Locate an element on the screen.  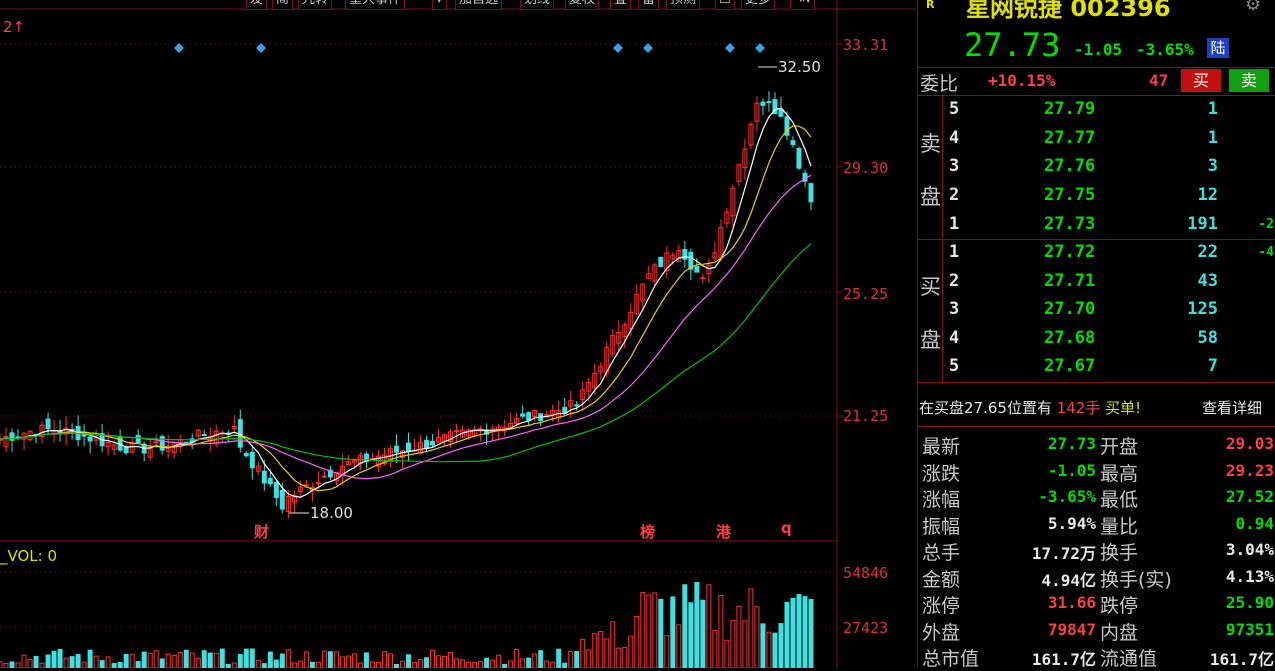
event-mark-finance: 财 is located at coordinates (261, 531).